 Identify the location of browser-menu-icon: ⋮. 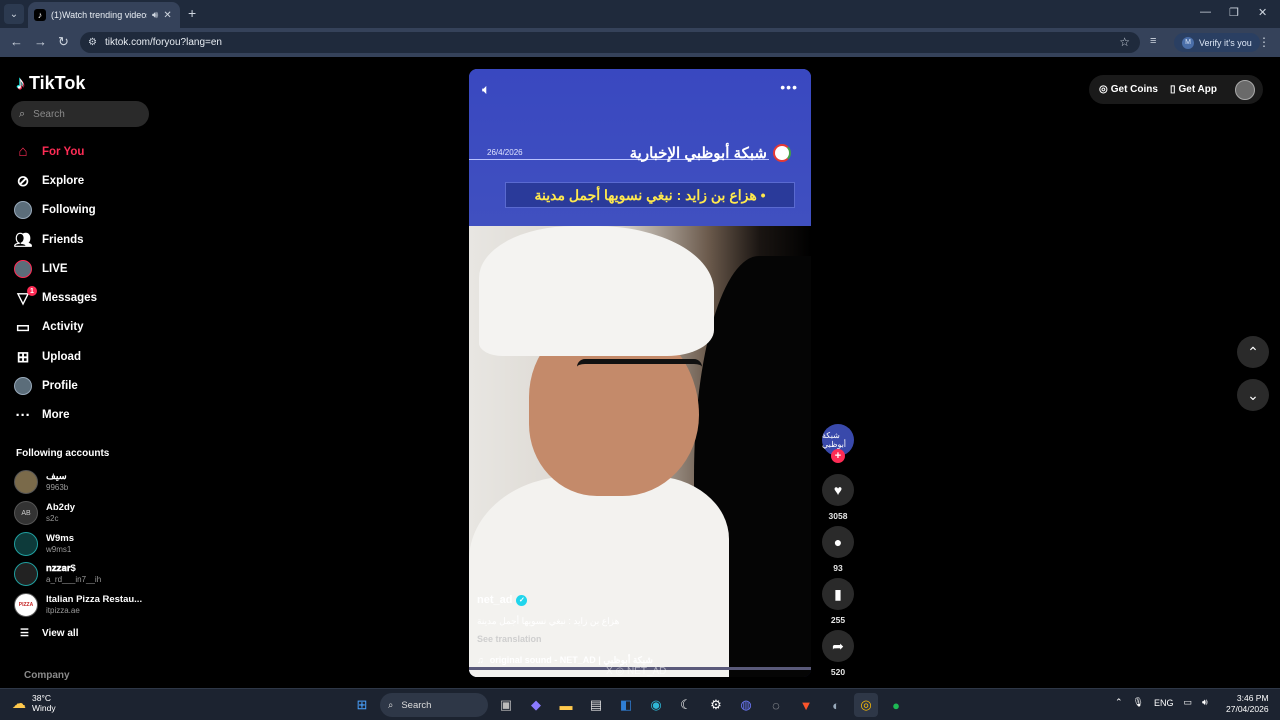
(1264, 42).